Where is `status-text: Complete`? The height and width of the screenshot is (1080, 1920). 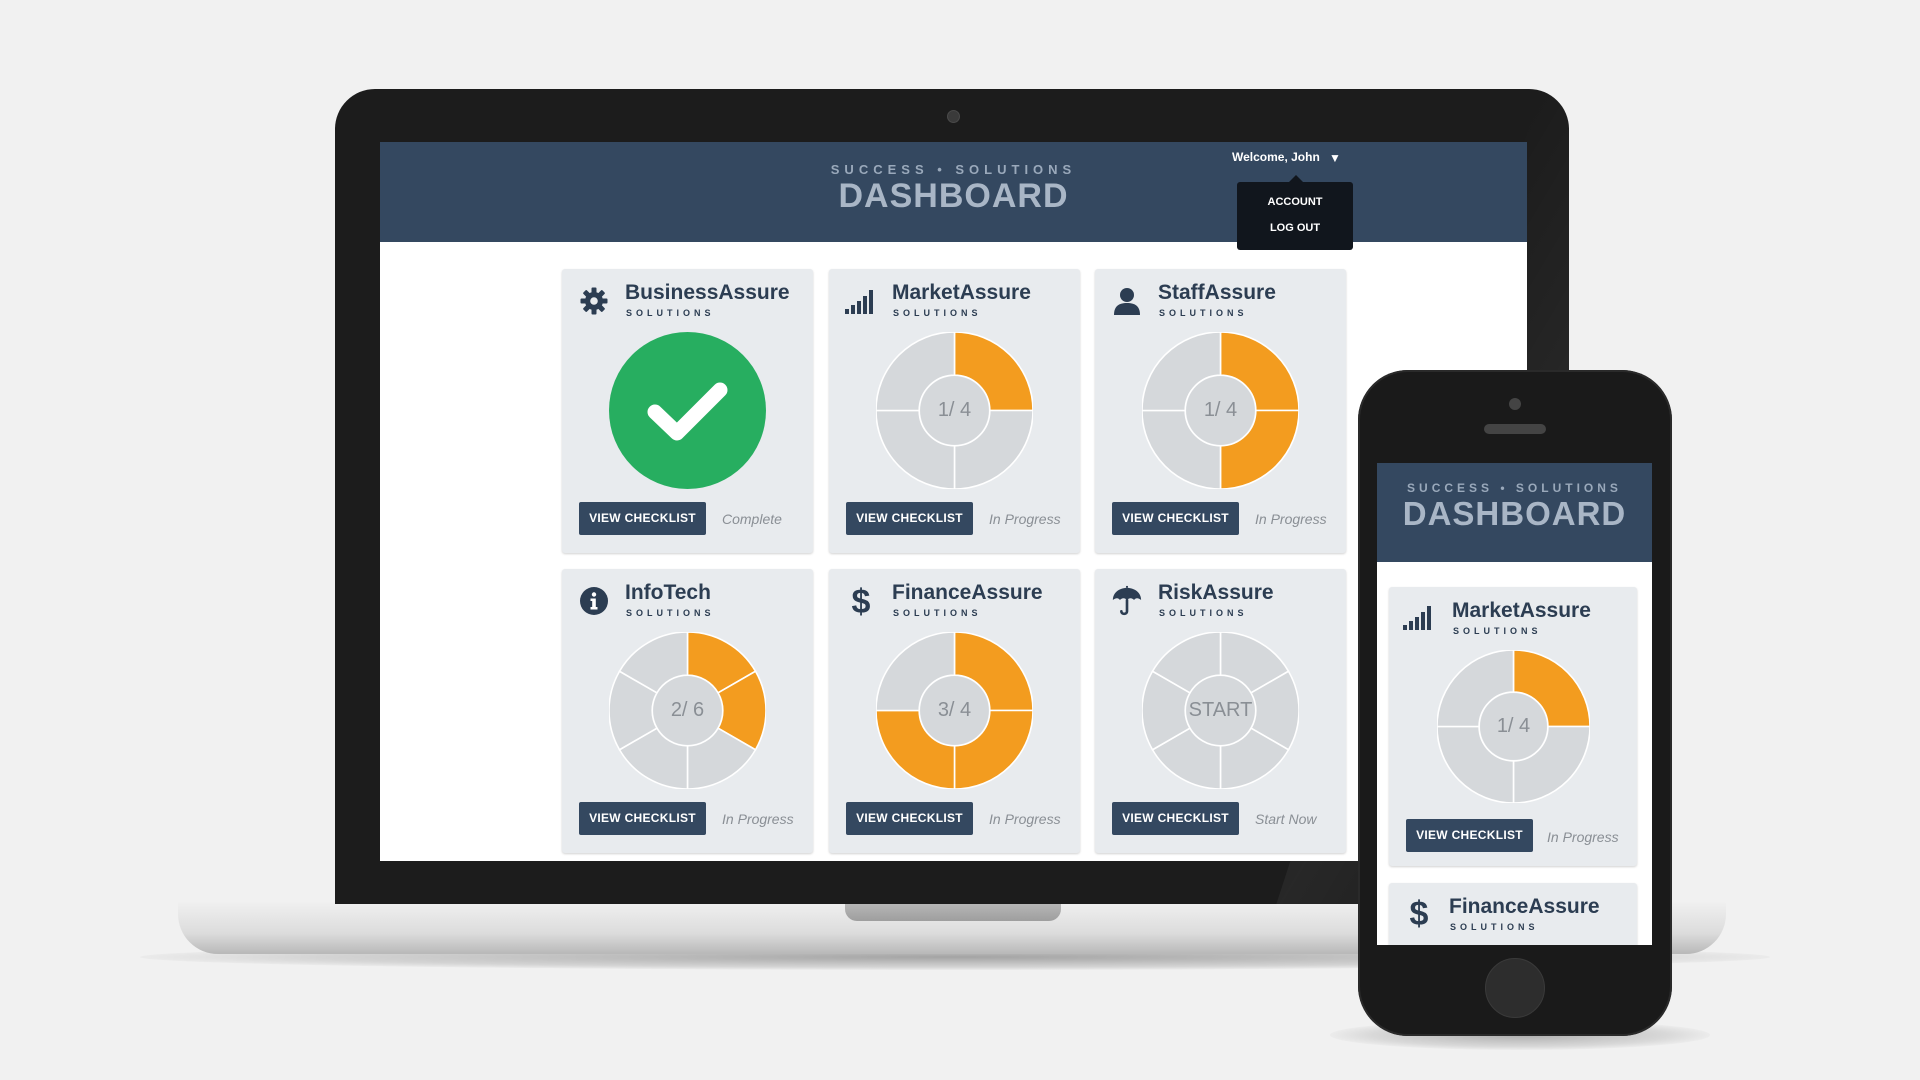 status-text: Complete is located at coordinates (752, 519).